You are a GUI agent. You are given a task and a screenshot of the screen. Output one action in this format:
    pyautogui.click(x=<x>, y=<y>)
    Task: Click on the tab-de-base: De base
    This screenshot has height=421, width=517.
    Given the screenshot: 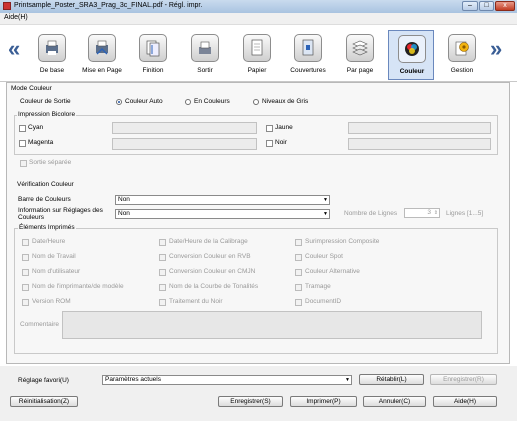 What is the action you would take?
    pyautogui.click(x=52, y=55)
    